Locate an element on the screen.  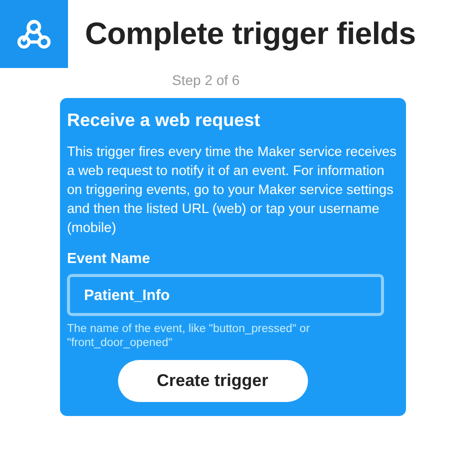
webhook-icon is located at coordinates (34, 34).